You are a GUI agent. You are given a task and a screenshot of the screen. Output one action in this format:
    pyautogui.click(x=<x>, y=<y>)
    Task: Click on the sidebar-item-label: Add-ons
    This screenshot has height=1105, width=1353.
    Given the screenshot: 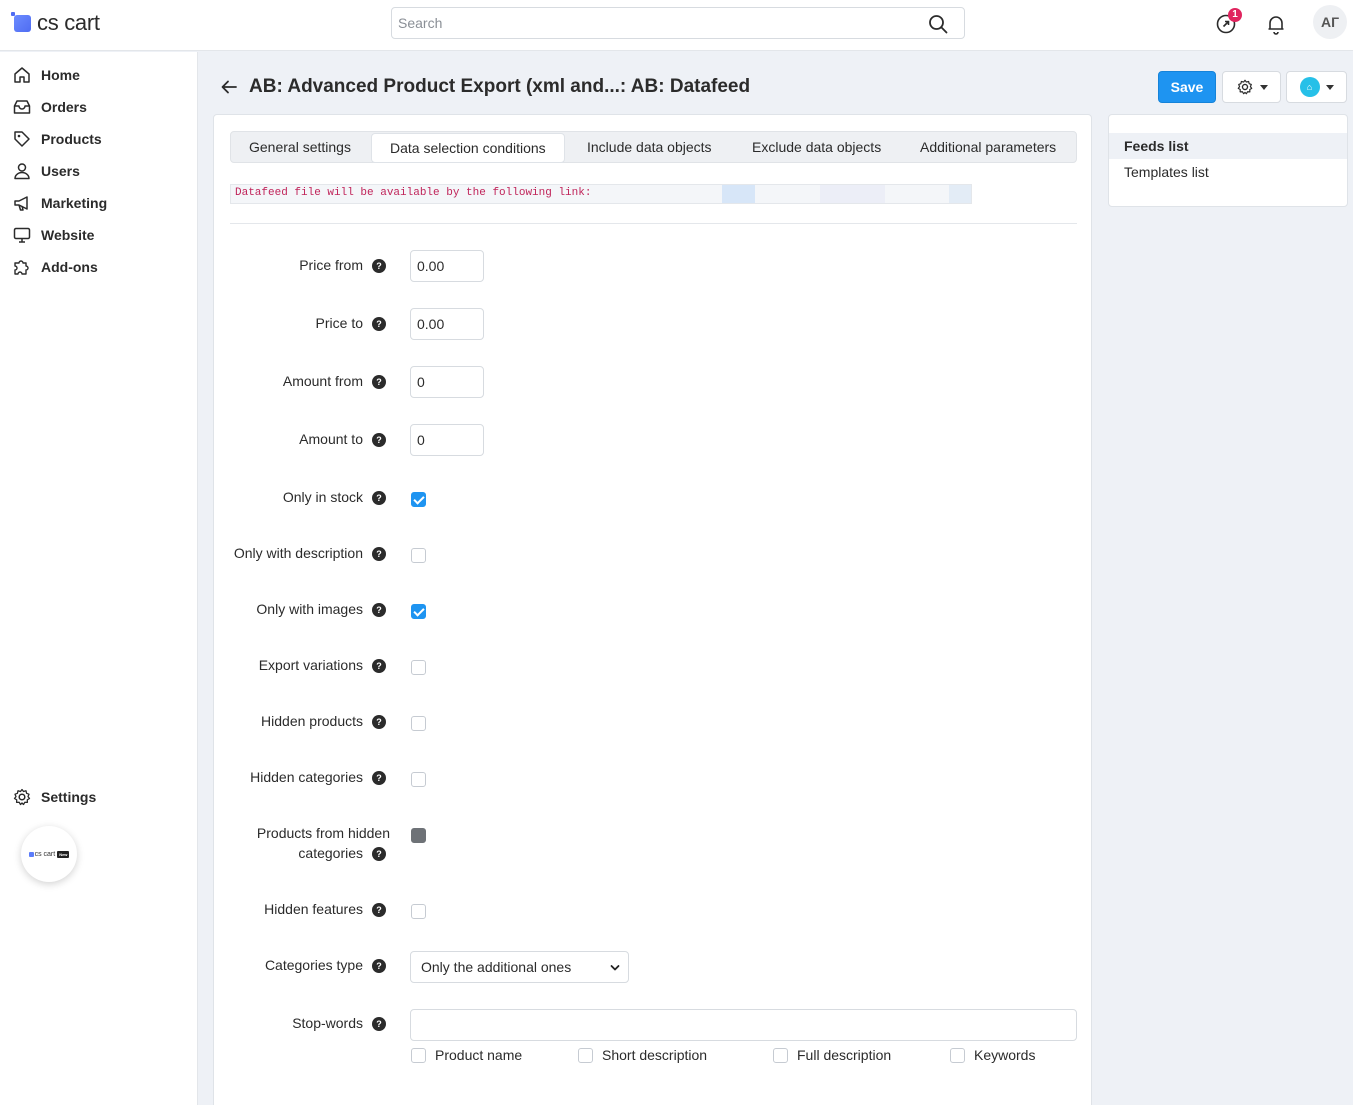 What is the action you would take?
    pyautogui.click(x=69, y=267)
    